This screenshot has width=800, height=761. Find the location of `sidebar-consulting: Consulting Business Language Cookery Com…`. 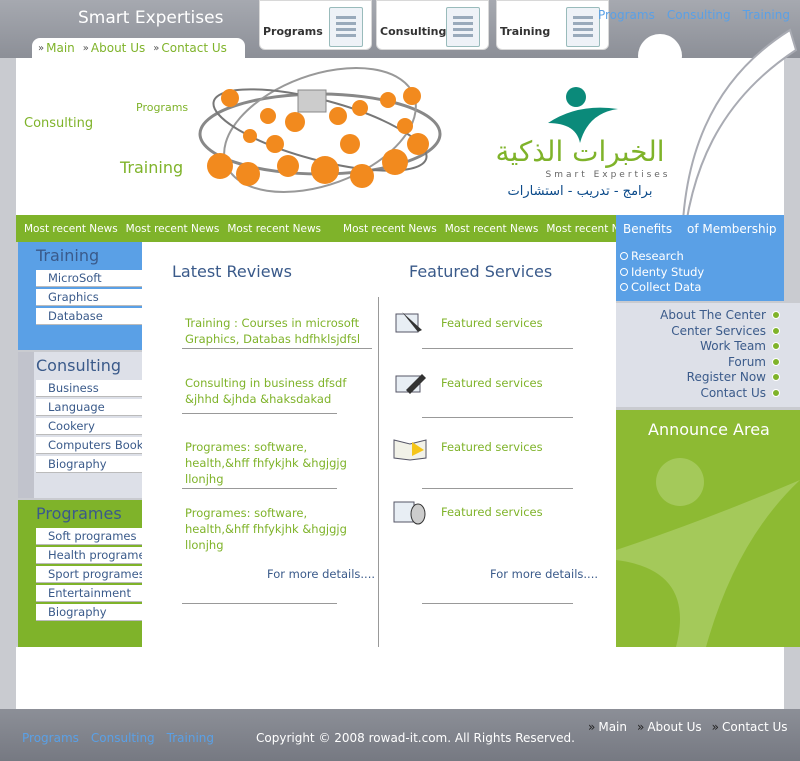

sidebar-consulting: Consulting Business Language Cookery Com… is located at coordinates (83, 425).